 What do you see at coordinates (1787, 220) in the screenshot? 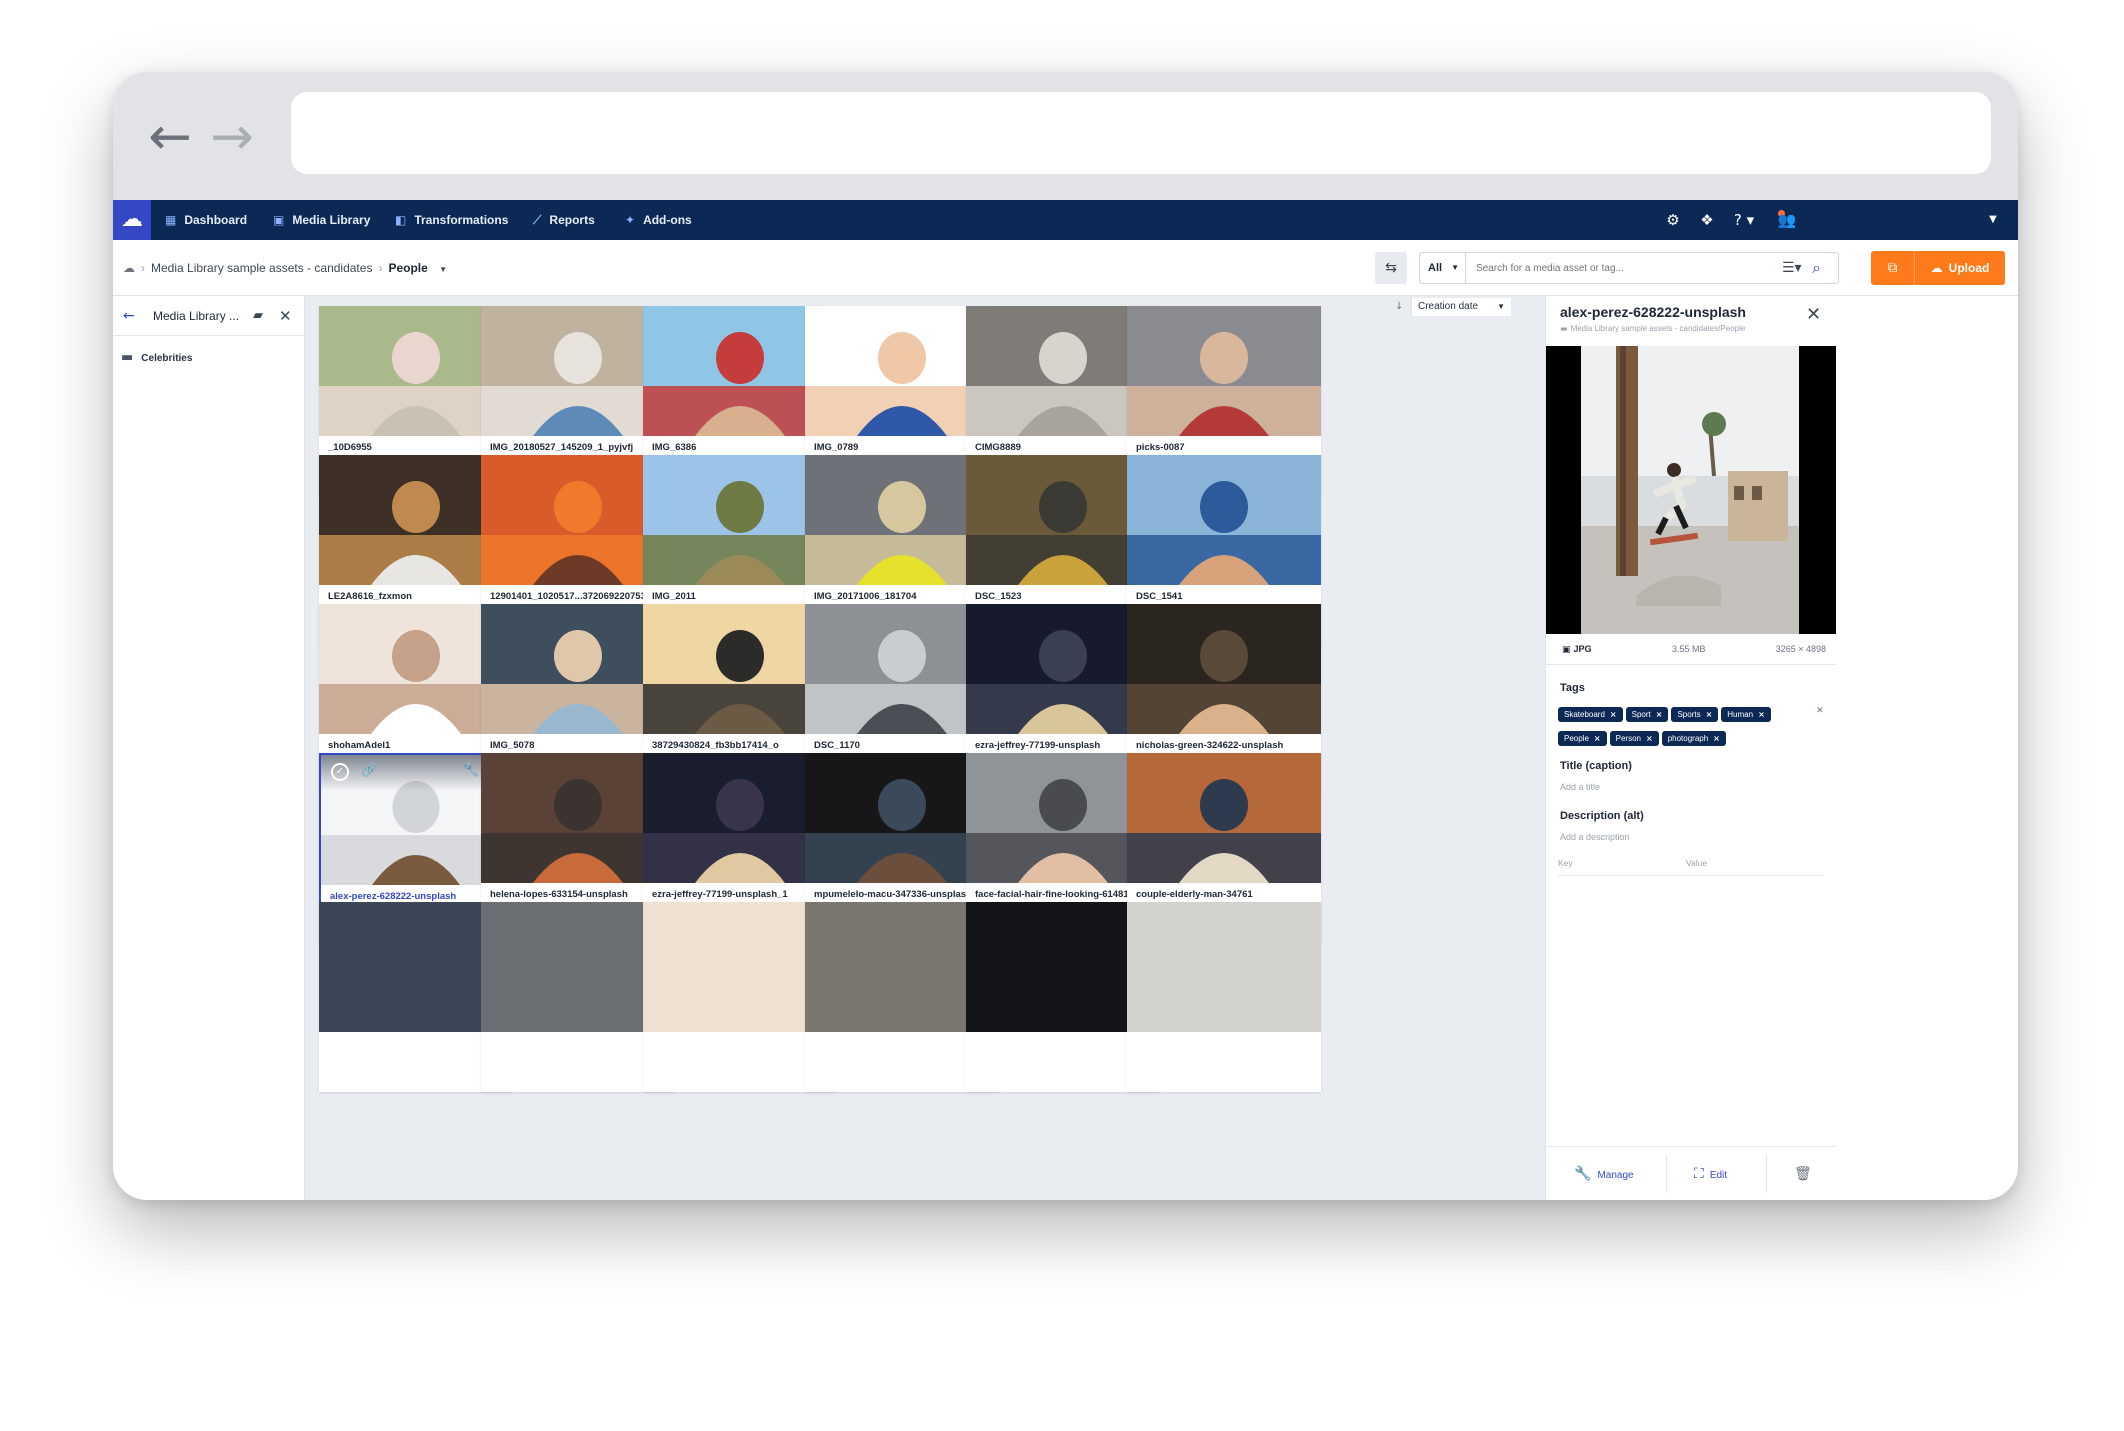
I see `users-icon: 👥` at bounding box center [1787, 220].